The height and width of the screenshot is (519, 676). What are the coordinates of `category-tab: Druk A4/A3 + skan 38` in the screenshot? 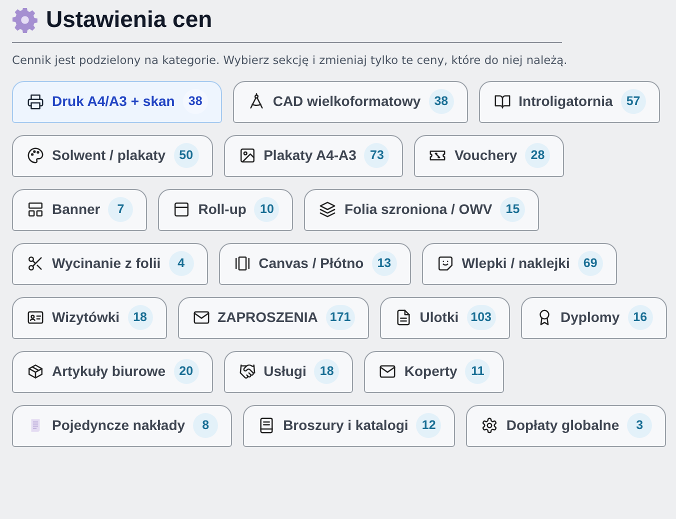 It's located at (117, 101).